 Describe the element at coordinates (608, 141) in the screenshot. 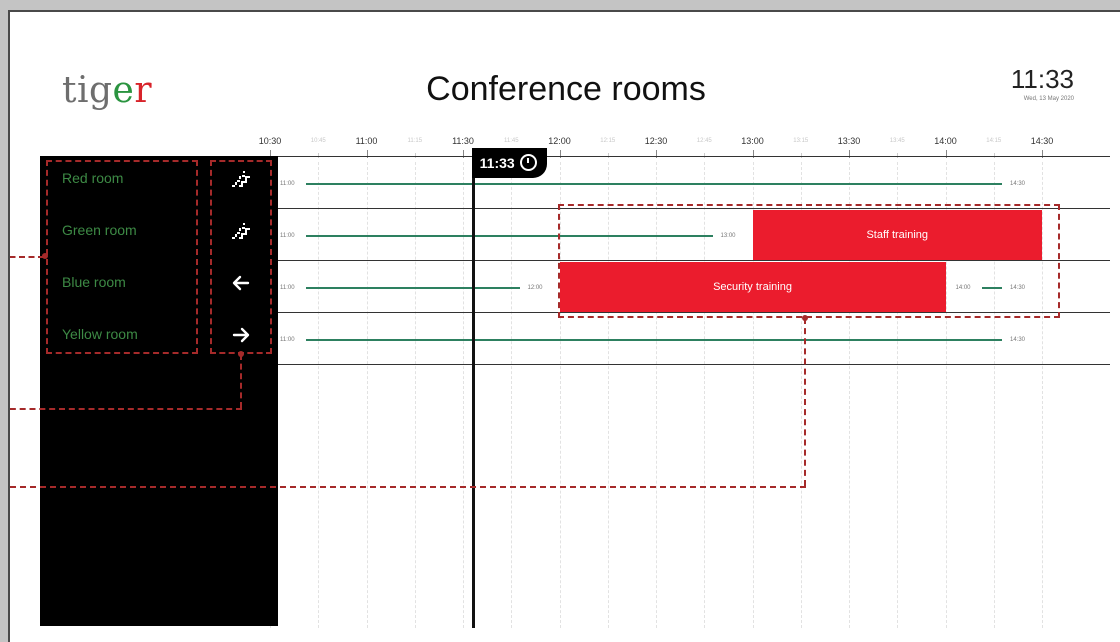

I see `time-minor-tick-label: 12:15` at that location.